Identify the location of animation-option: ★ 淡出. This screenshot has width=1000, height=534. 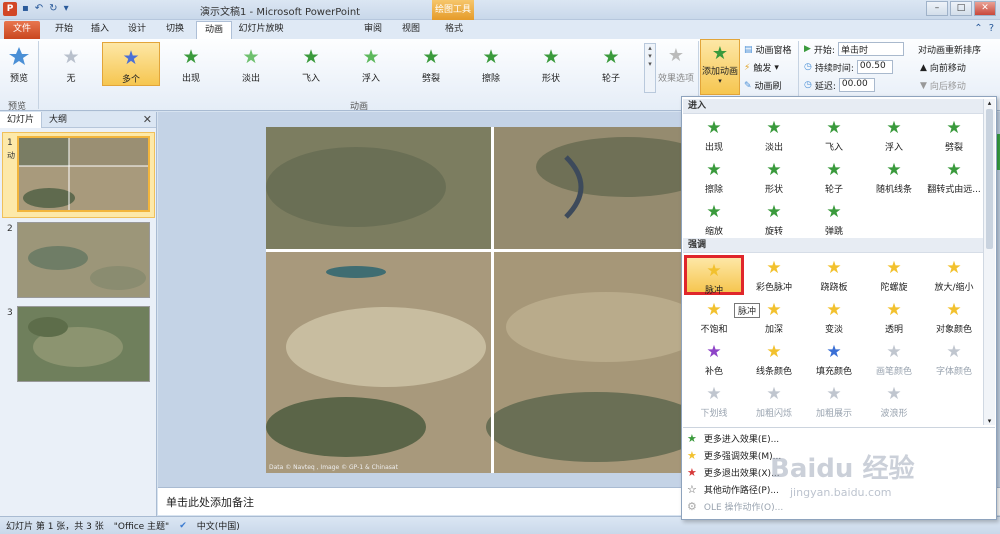
(251, 64).